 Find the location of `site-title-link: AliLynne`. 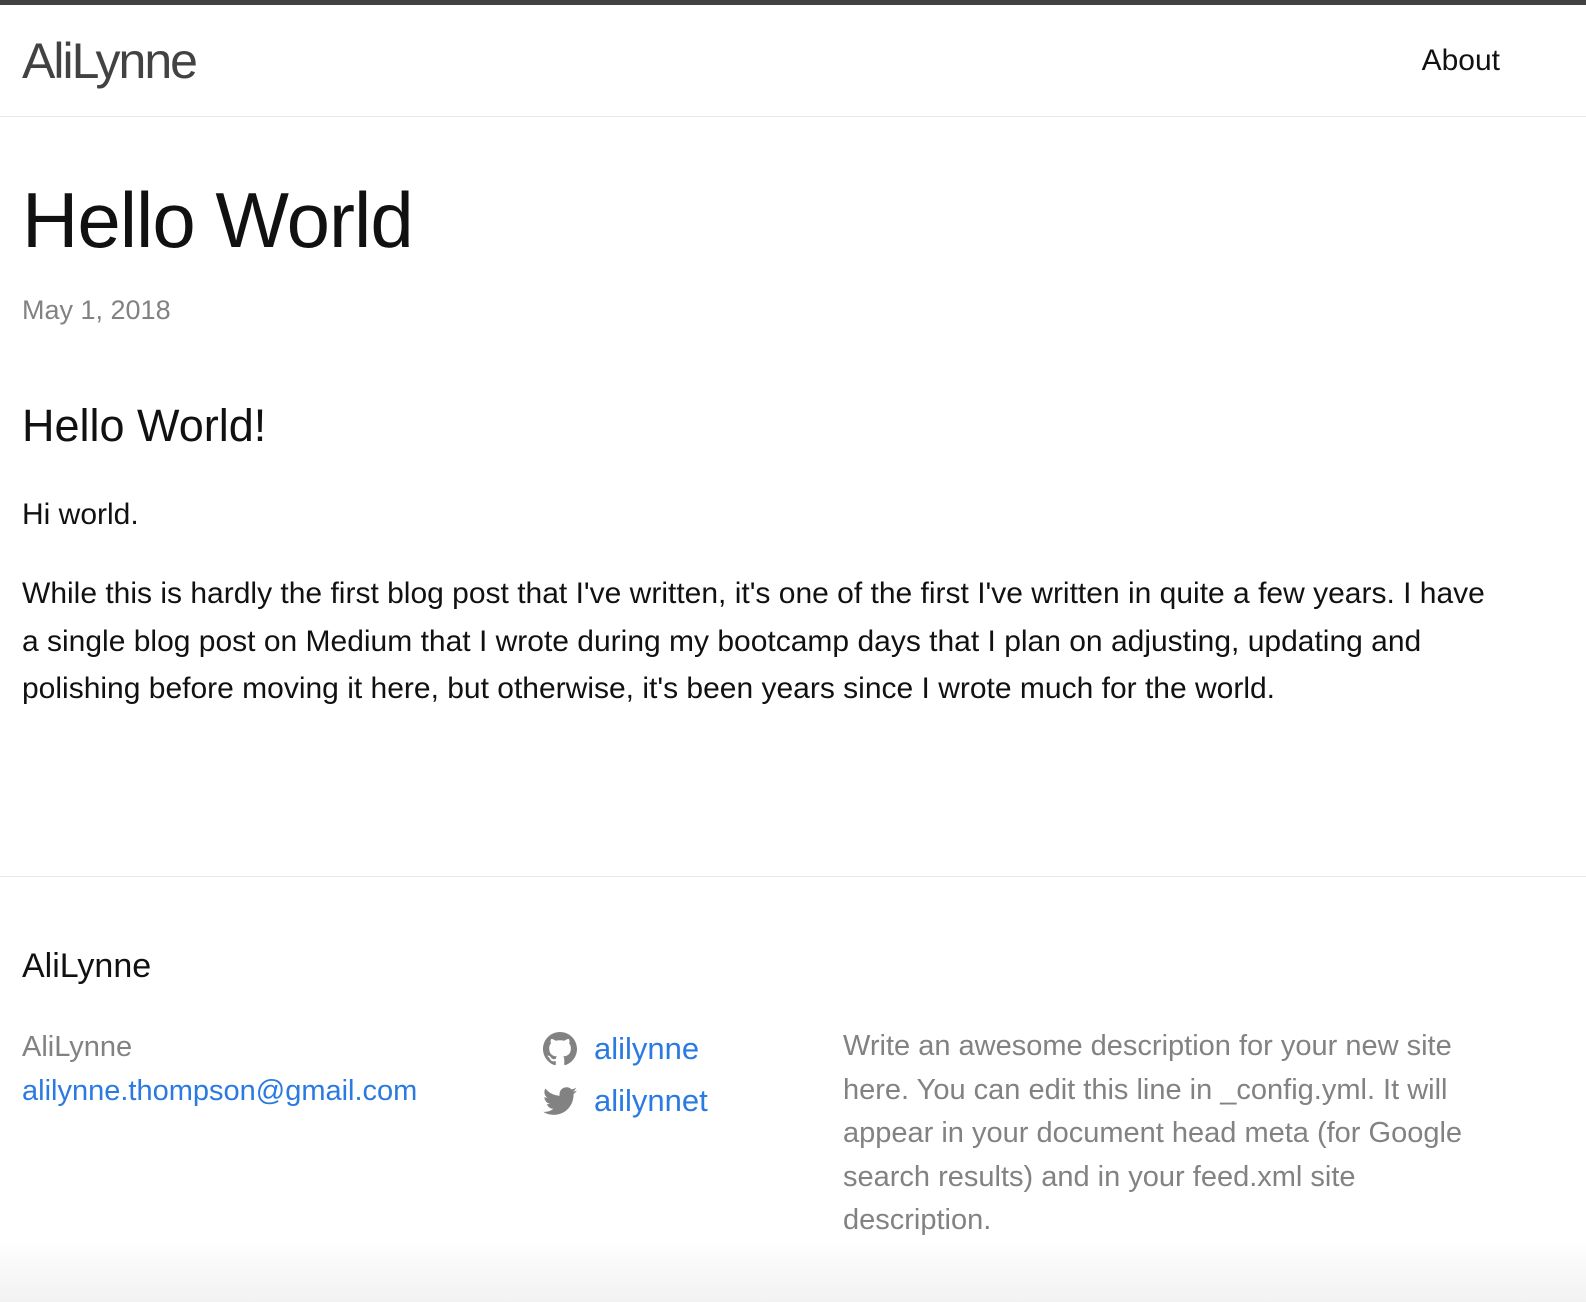

site-title-link: AliLynne is located at coordinates (110, 61).